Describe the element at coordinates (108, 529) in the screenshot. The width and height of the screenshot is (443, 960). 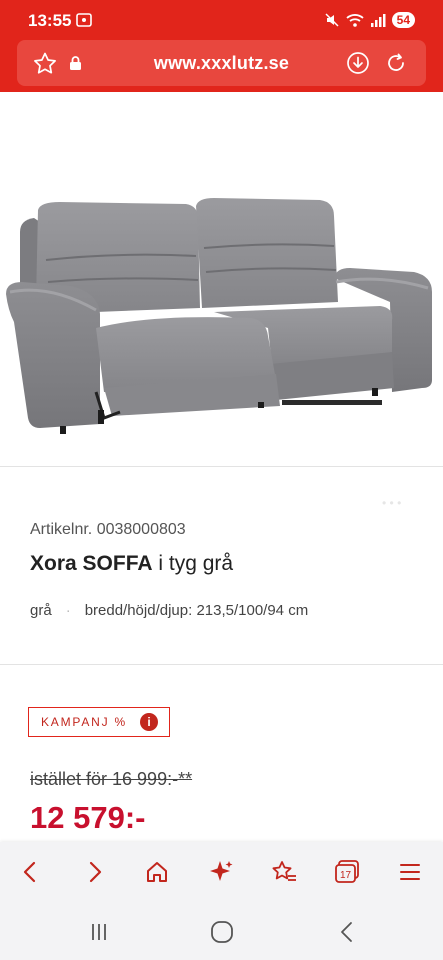
I see `article-number: Artikelnr. 0038000803` at that location.